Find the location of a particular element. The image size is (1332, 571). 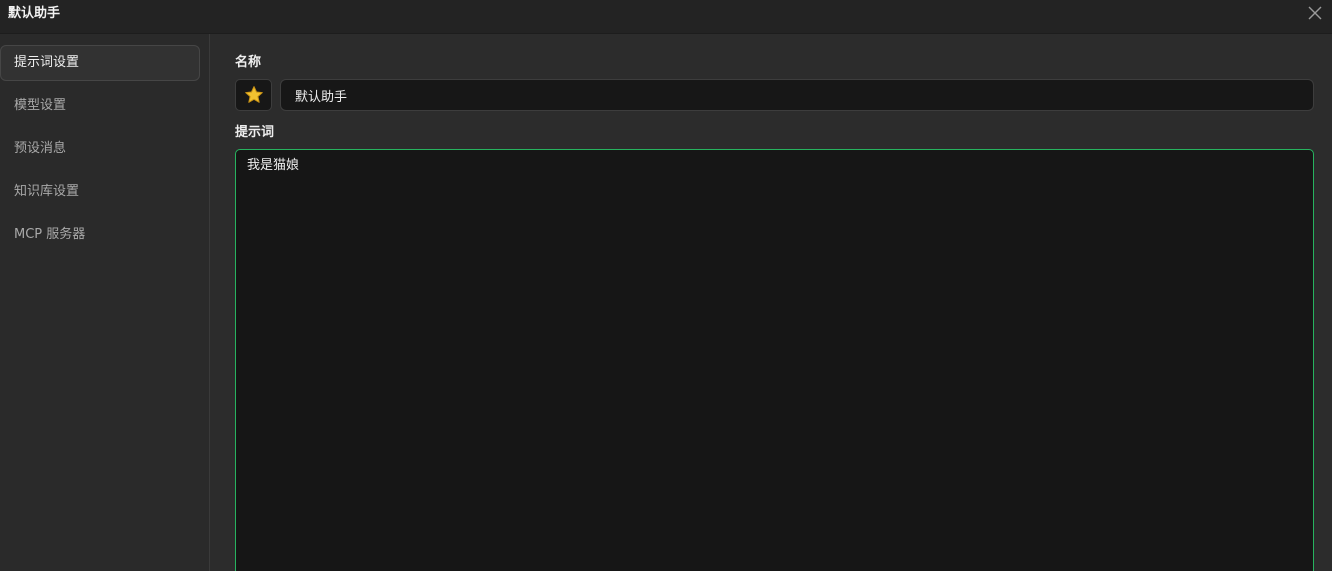

sidebar-item-label: MCP 服务器 is located at coordinates (50, 234).